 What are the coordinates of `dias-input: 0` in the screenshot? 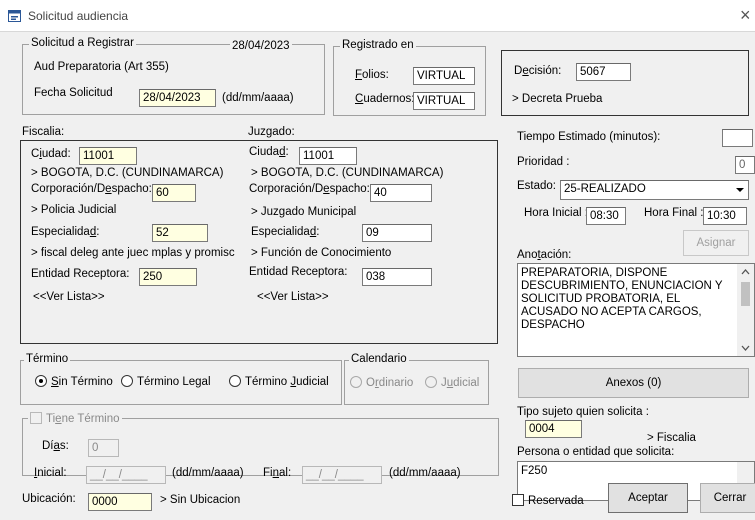 It's located at (103, 448).